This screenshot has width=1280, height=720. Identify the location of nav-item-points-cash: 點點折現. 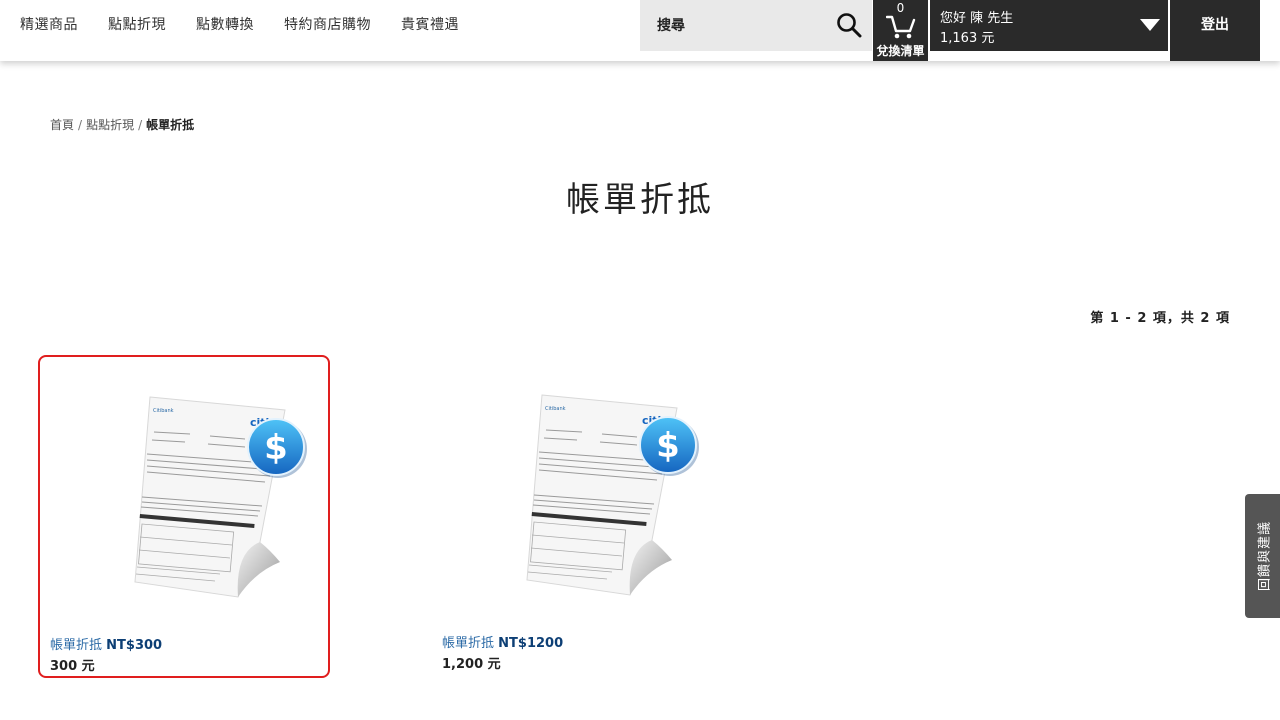
(137, 24).